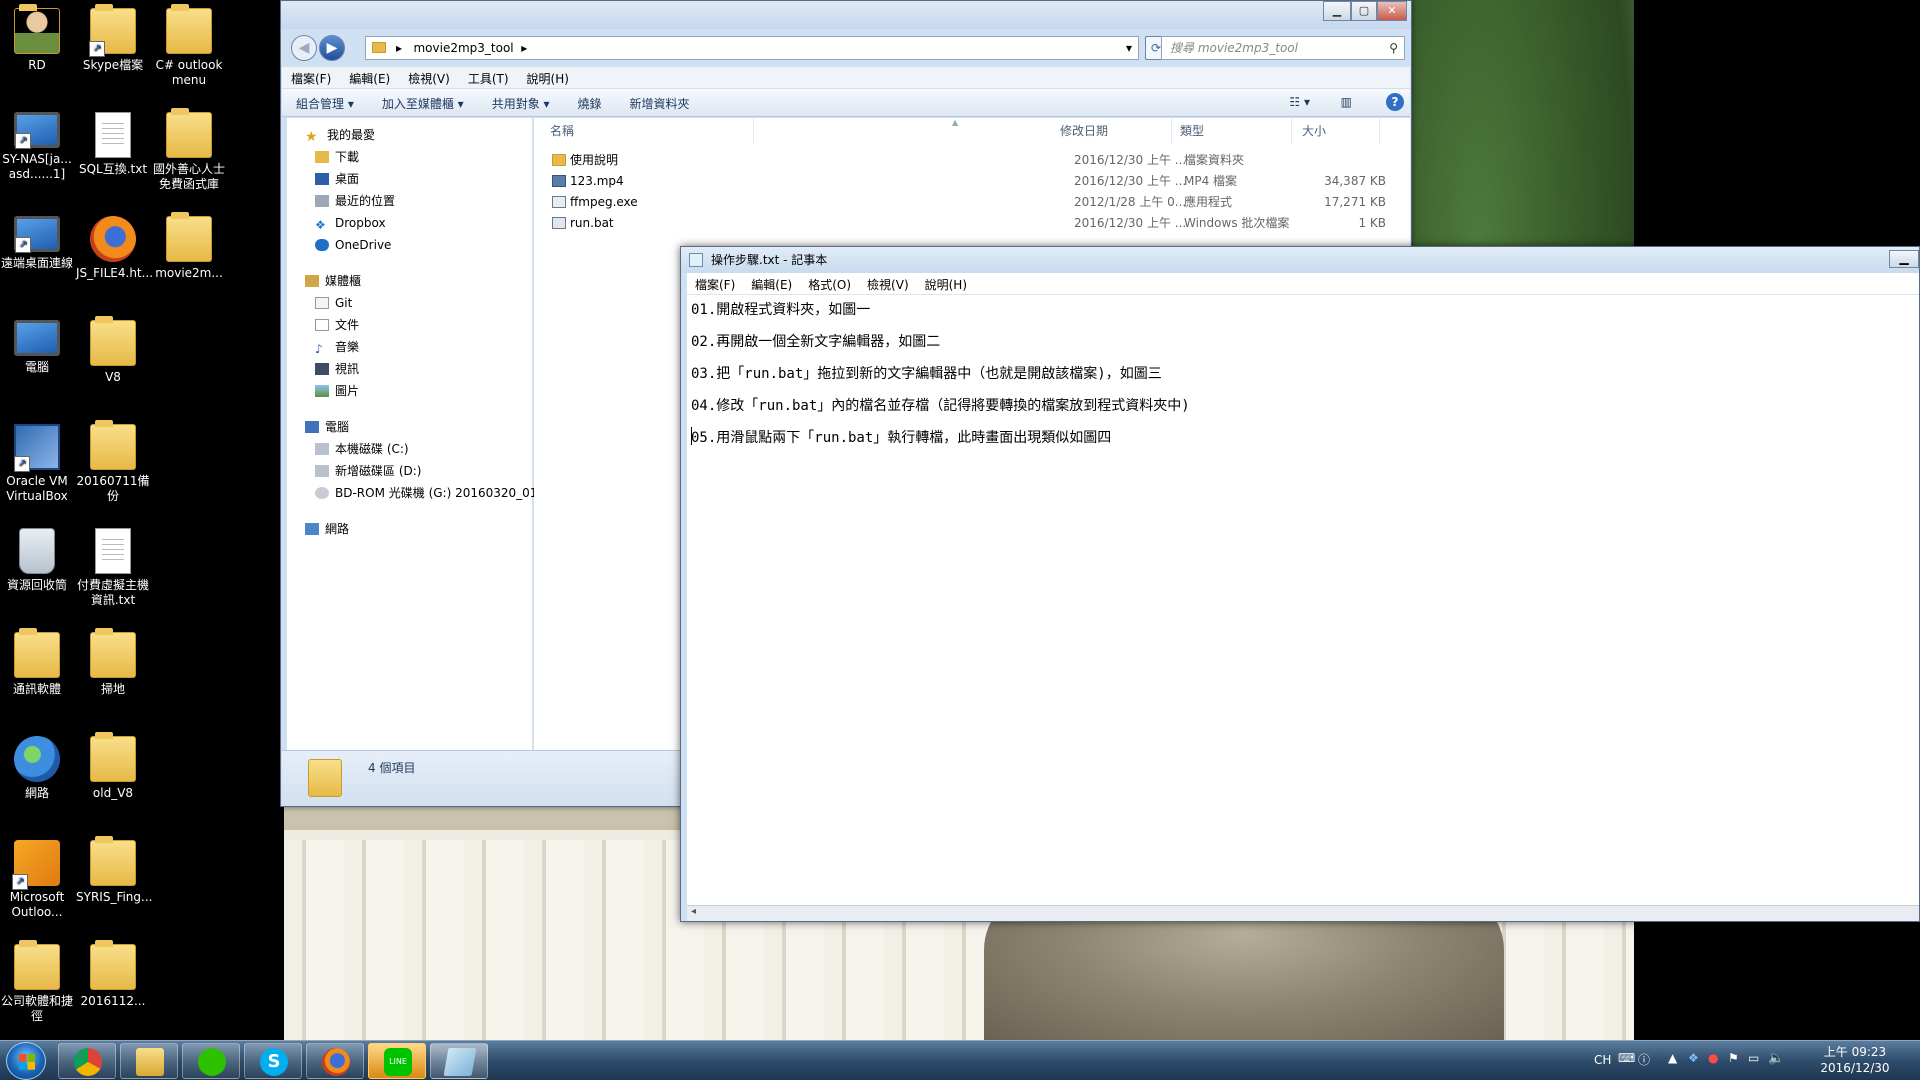 The width and height of the screenshot is (1920, 1080). What do you see at coordinates (87, 1061) in the screenshot?
I see `taskbar-chrome` at bounding box center [87, 1061].